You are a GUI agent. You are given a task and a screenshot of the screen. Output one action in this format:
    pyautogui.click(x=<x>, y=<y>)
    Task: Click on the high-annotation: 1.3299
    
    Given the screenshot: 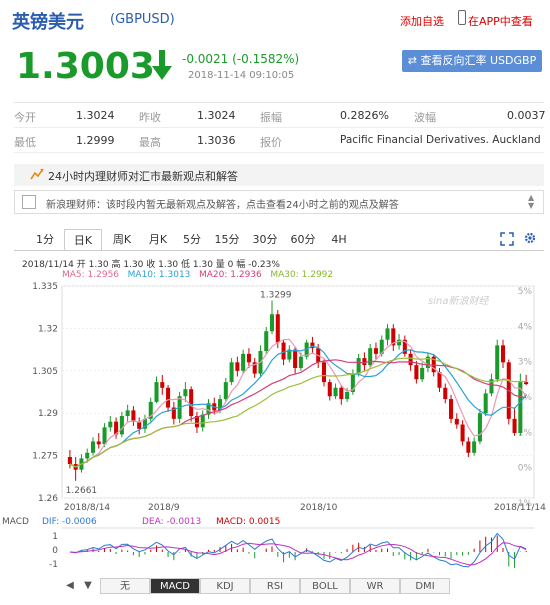 What is the action you would take?
    pyautogui.click(x=276, y=295)
    